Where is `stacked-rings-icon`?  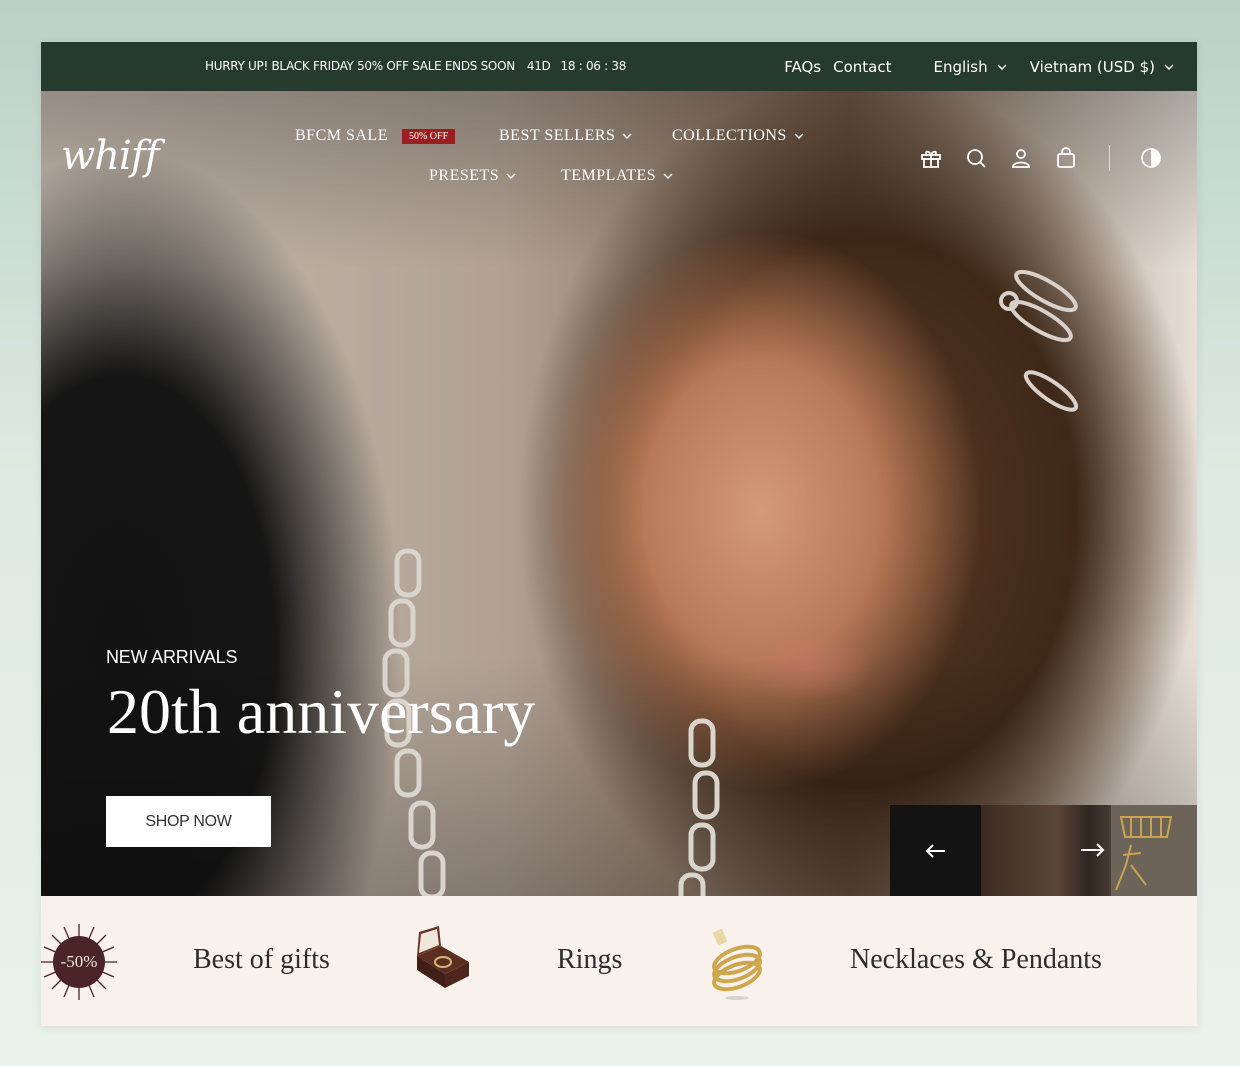 stacked-rings-icon is located at coordinates (737, 964).